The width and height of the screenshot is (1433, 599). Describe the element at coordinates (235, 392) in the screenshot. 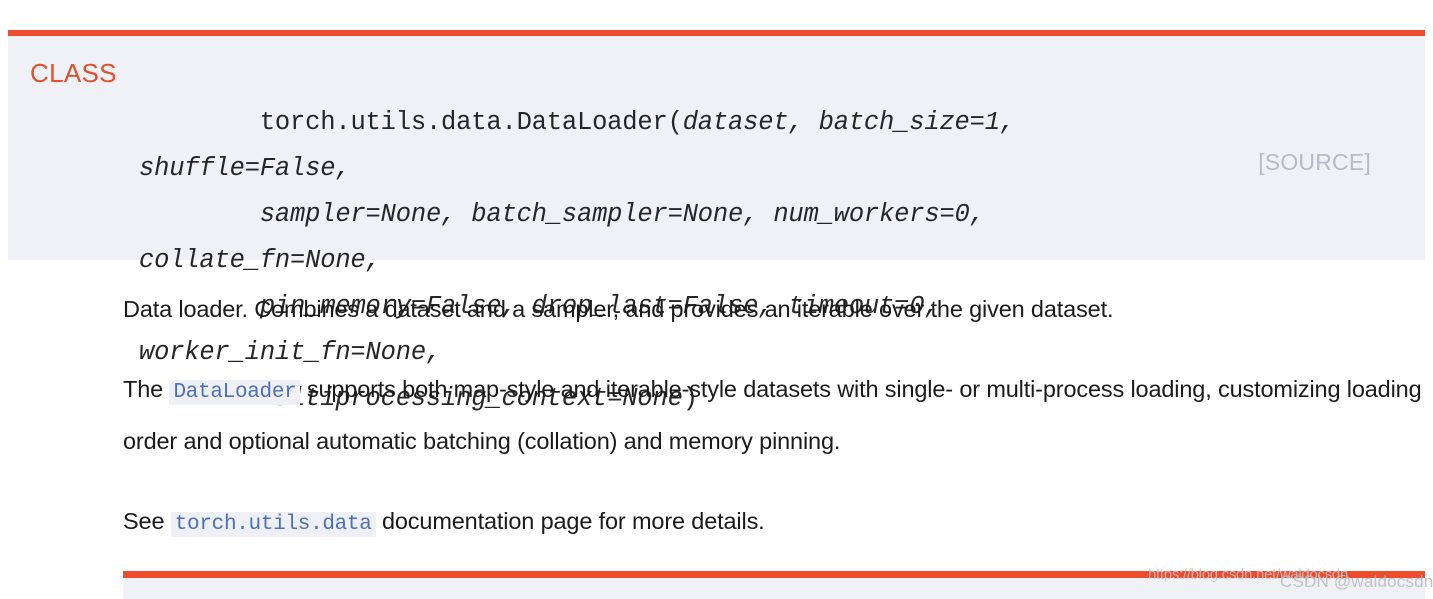

I see `inline-code-dataloader: DataLoader` at that location.